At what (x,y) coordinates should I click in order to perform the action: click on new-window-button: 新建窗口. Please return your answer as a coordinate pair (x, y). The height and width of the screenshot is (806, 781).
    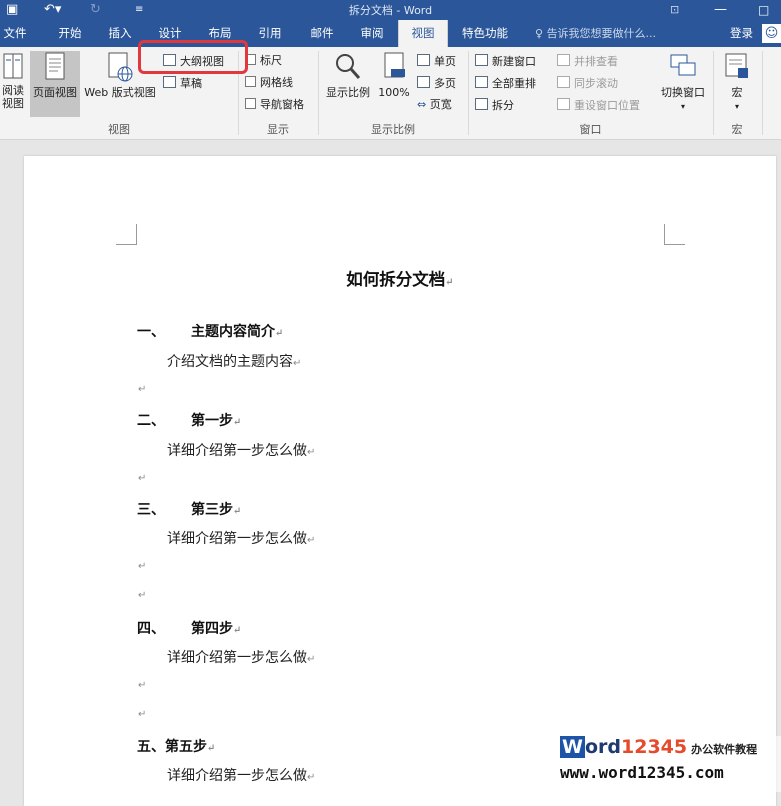
    Looking at the image, I should click on (505, 61).